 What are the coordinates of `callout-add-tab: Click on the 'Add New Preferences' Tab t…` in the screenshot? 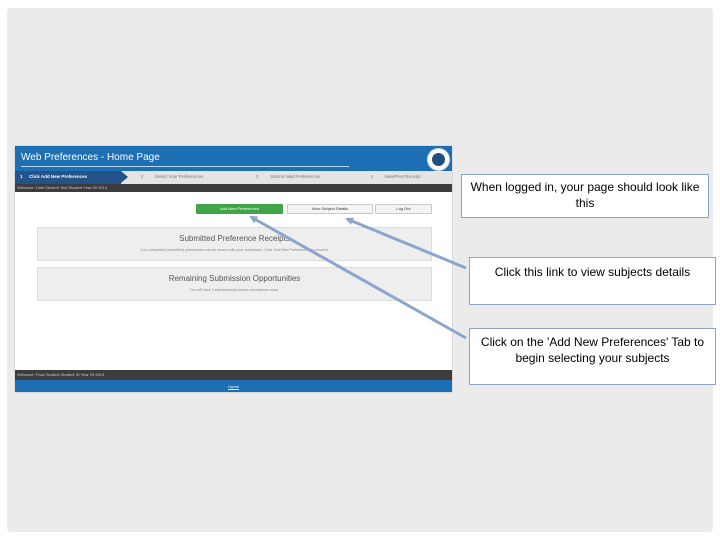 It's located at (592, 356).